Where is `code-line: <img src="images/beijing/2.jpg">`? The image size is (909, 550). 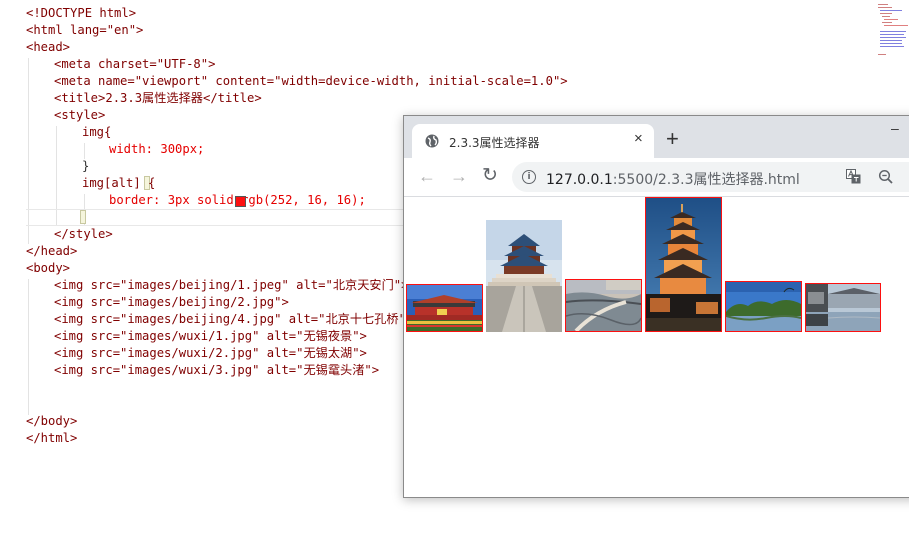 code-line: <img src="images/beijing/2.jpg"> is located at coordinates (171, 302).